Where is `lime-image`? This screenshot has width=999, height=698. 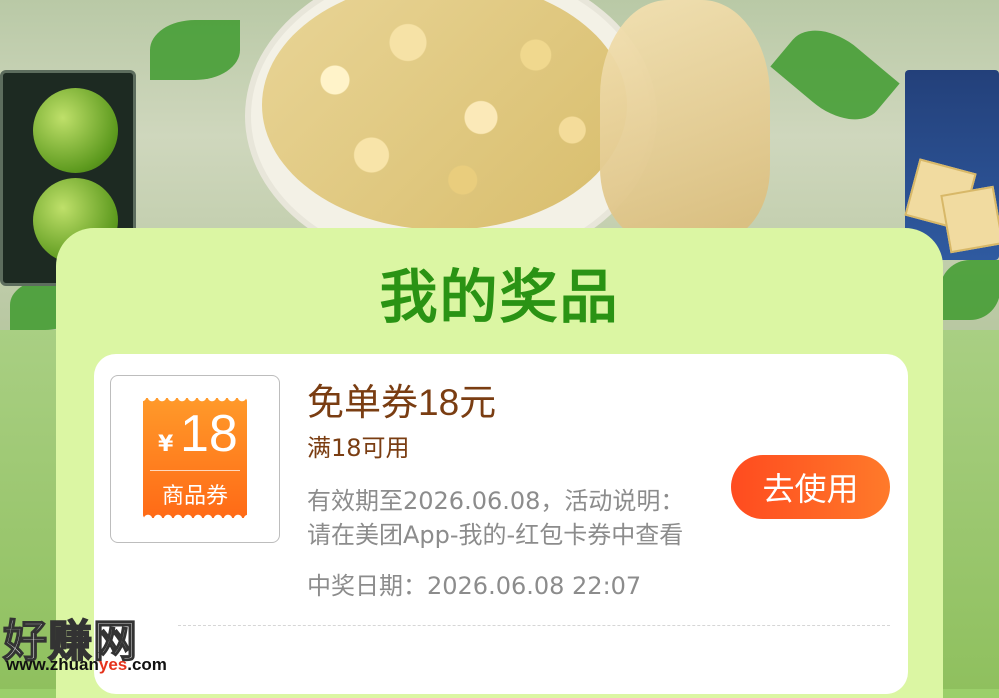
lime-image is located at coordinates (75, 130).